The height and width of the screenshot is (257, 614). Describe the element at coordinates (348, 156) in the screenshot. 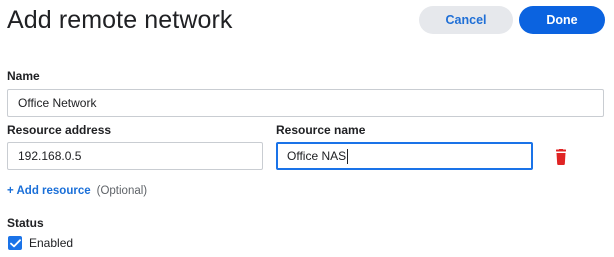

I see `text-caret` at that location.